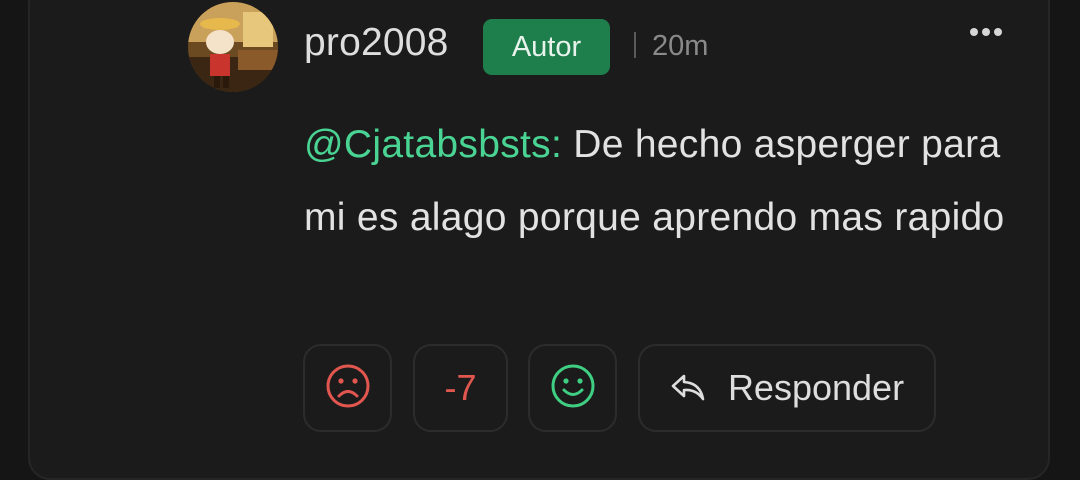  I want to click on vote-score-value: -7, so click(460, 387).